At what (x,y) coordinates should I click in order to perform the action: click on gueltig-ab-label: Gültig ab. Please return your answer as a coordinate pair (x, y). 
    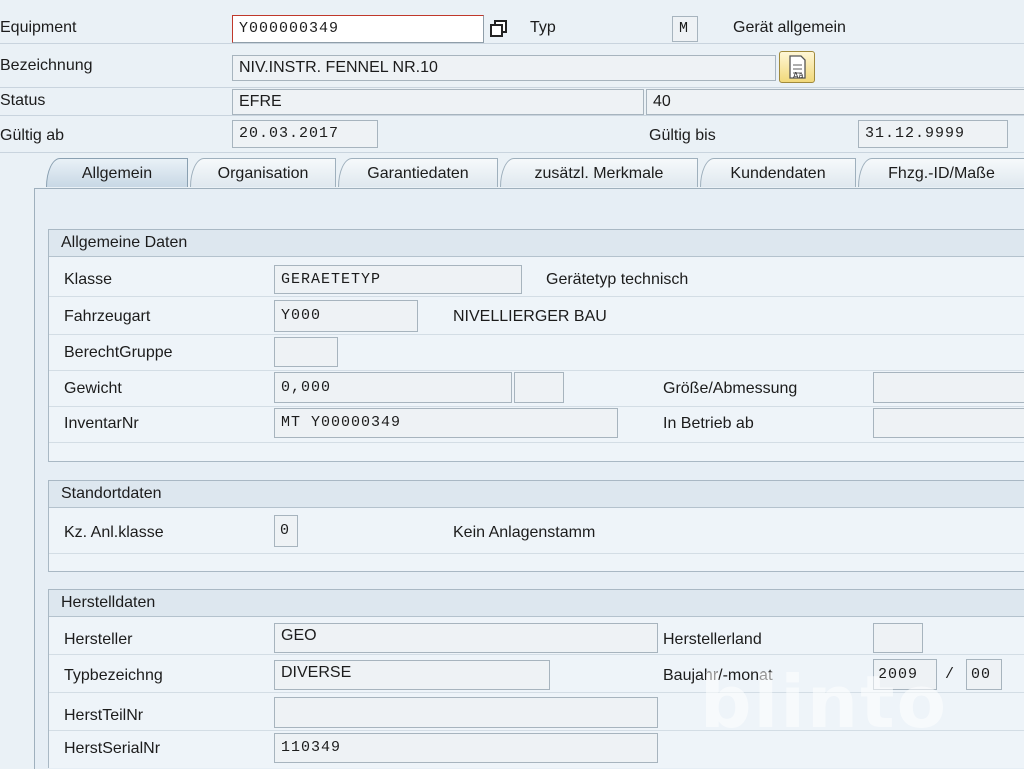
    Looking at the image, I should click on (32, 135).